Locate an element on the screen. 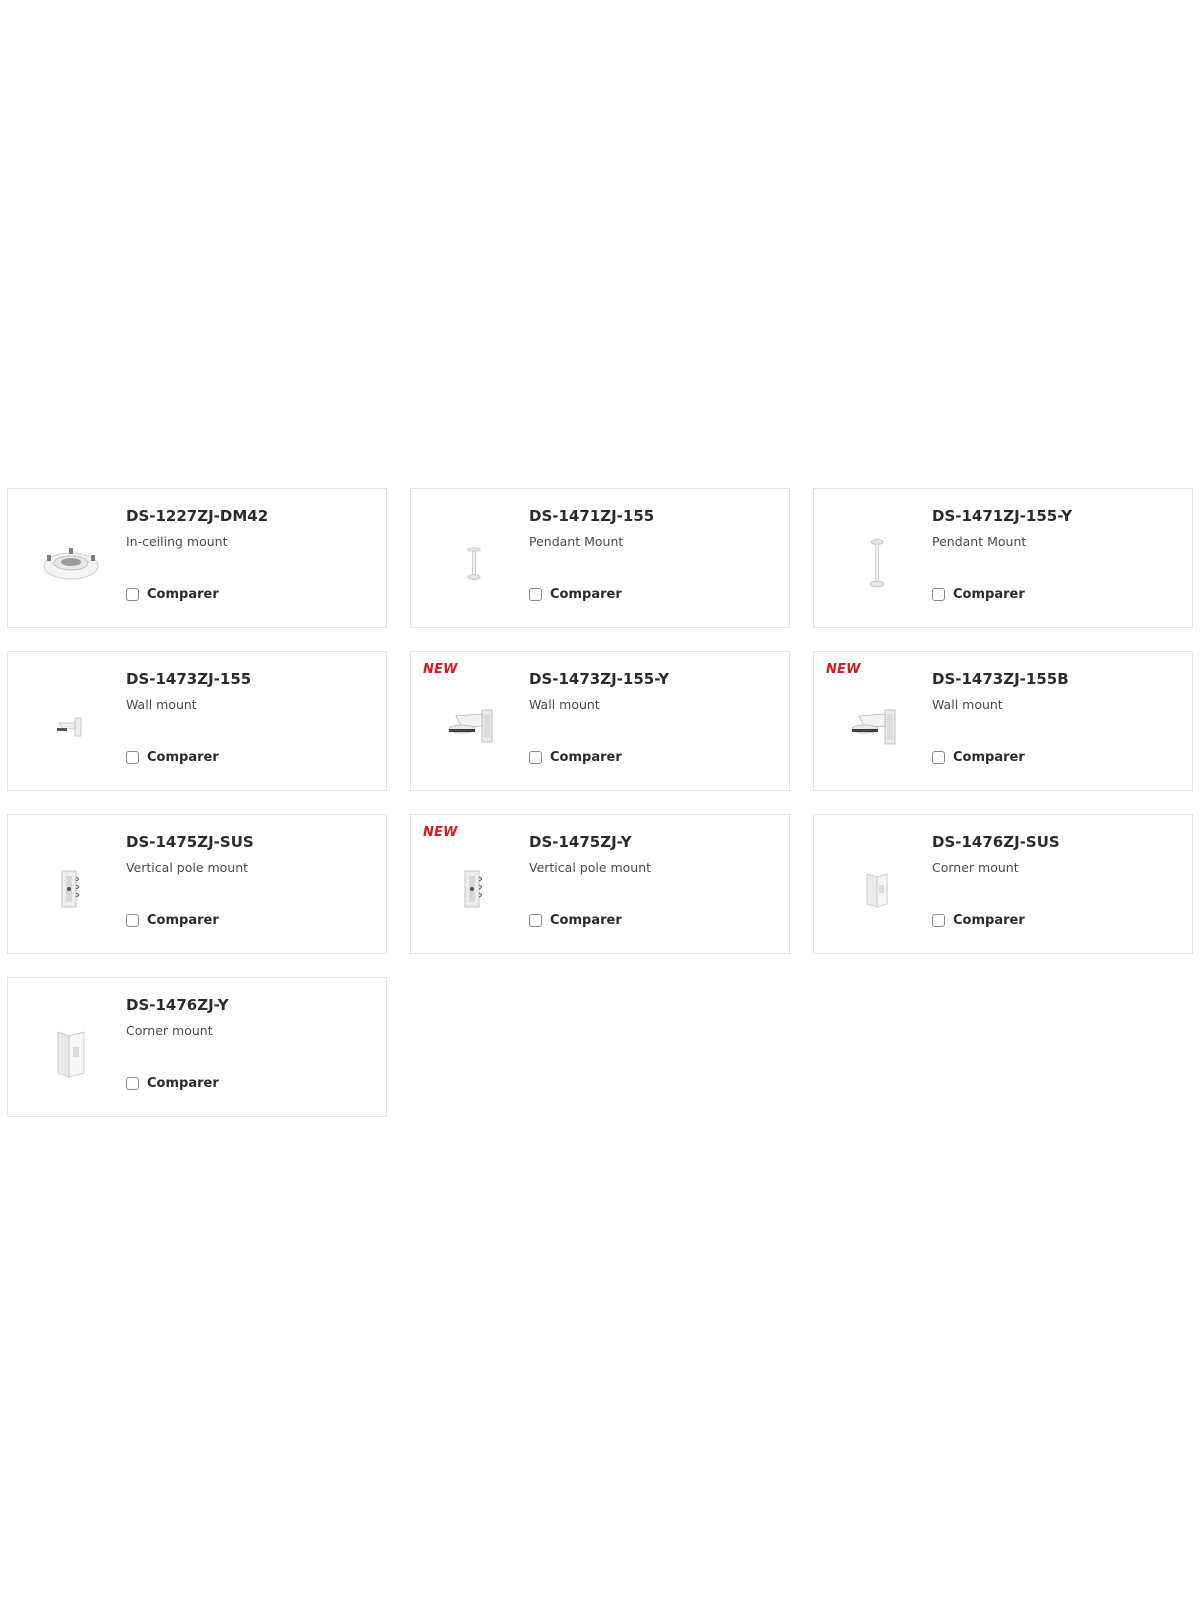  product-card: NEW DS-1473ZJ-155-Y Wall mount Comparer is located at coordinates (600, 721).